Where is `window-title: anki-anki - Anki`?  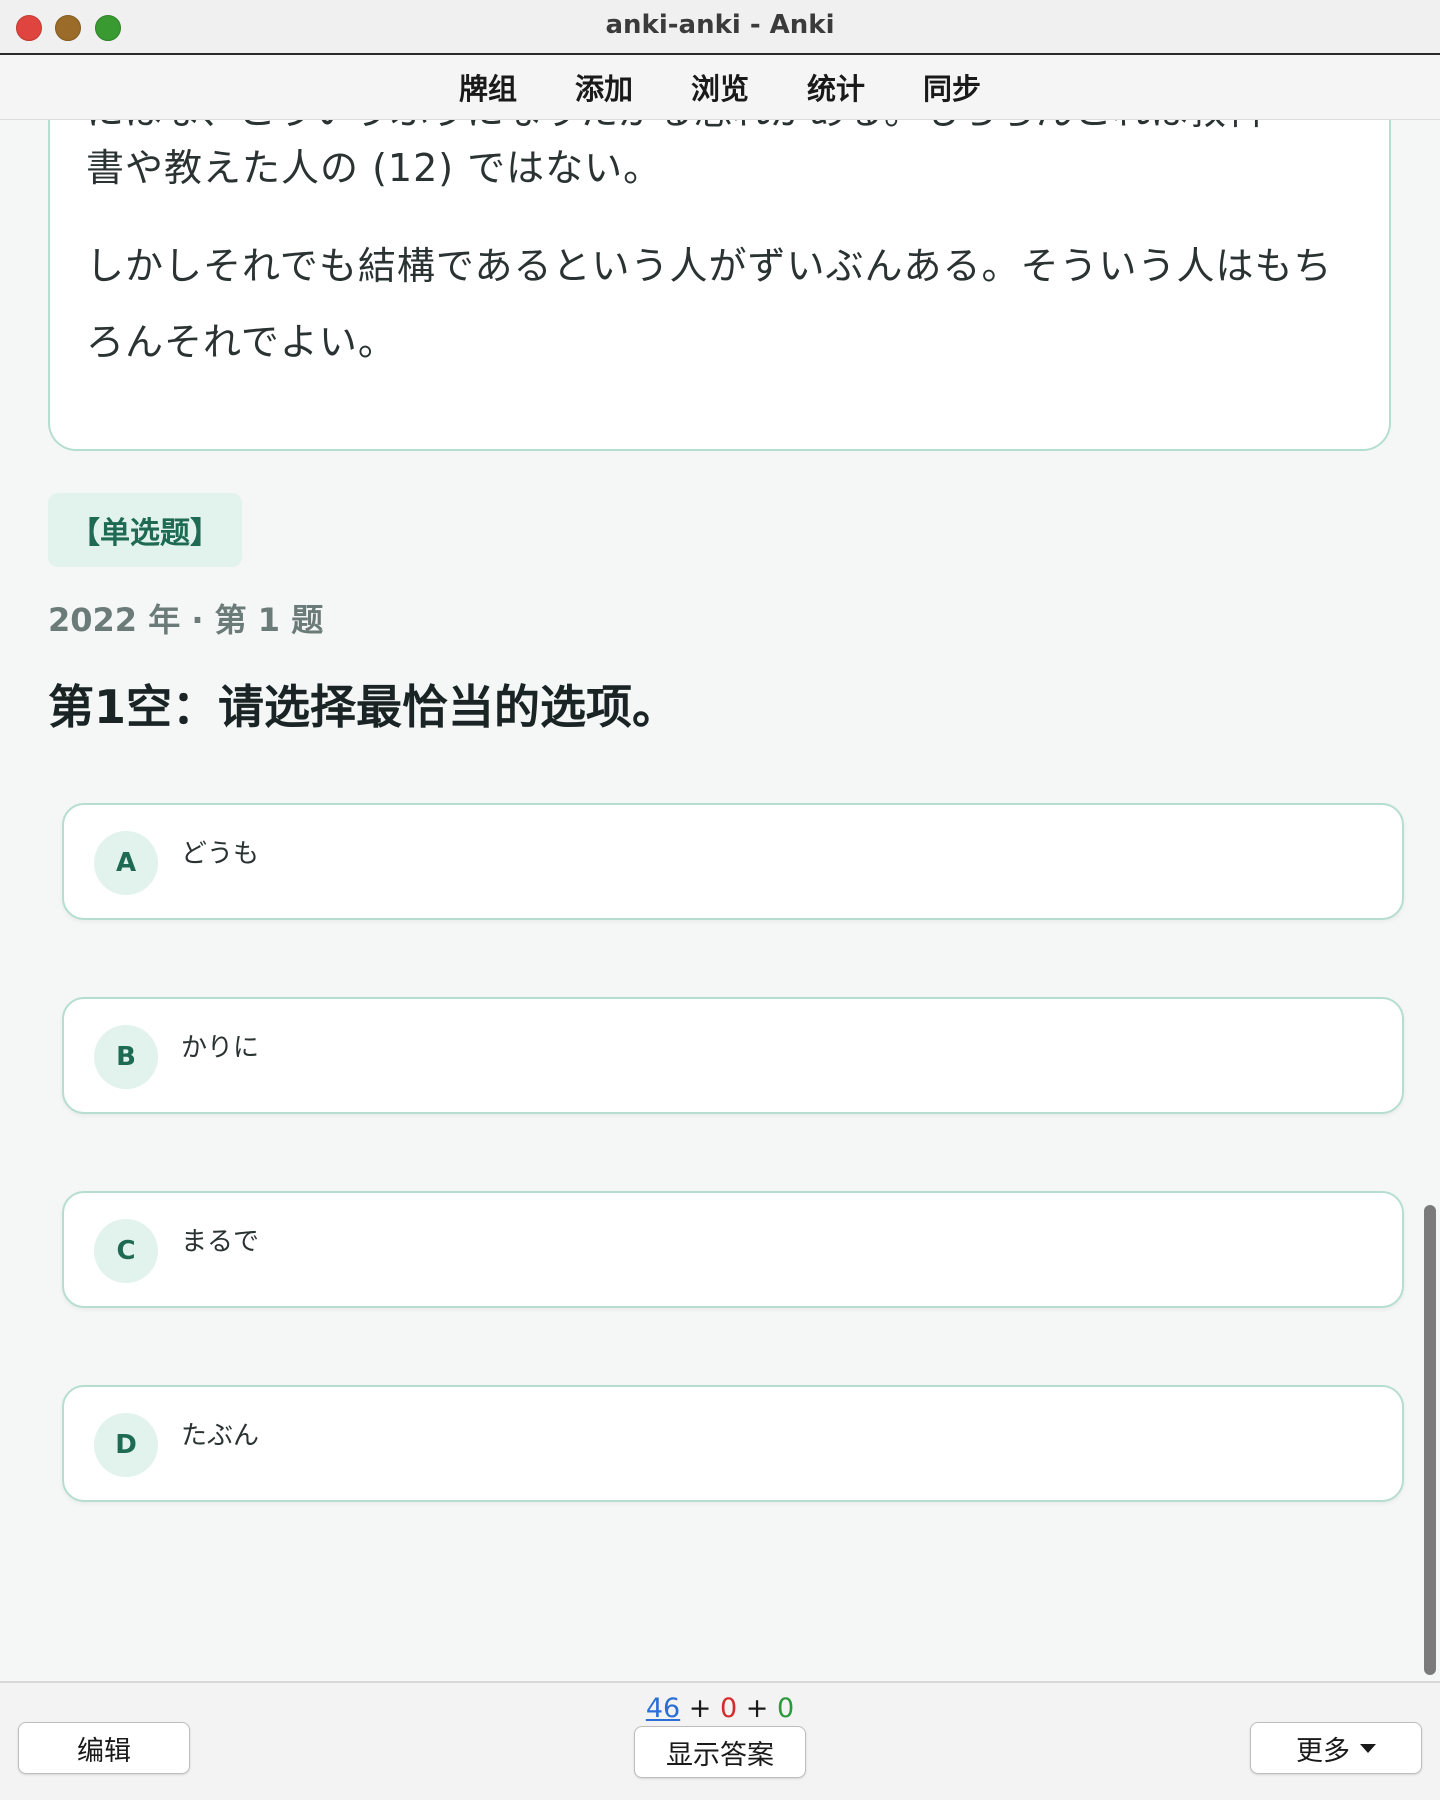 window-title: anki-anki - Anki is located at coordinates (720, 25).